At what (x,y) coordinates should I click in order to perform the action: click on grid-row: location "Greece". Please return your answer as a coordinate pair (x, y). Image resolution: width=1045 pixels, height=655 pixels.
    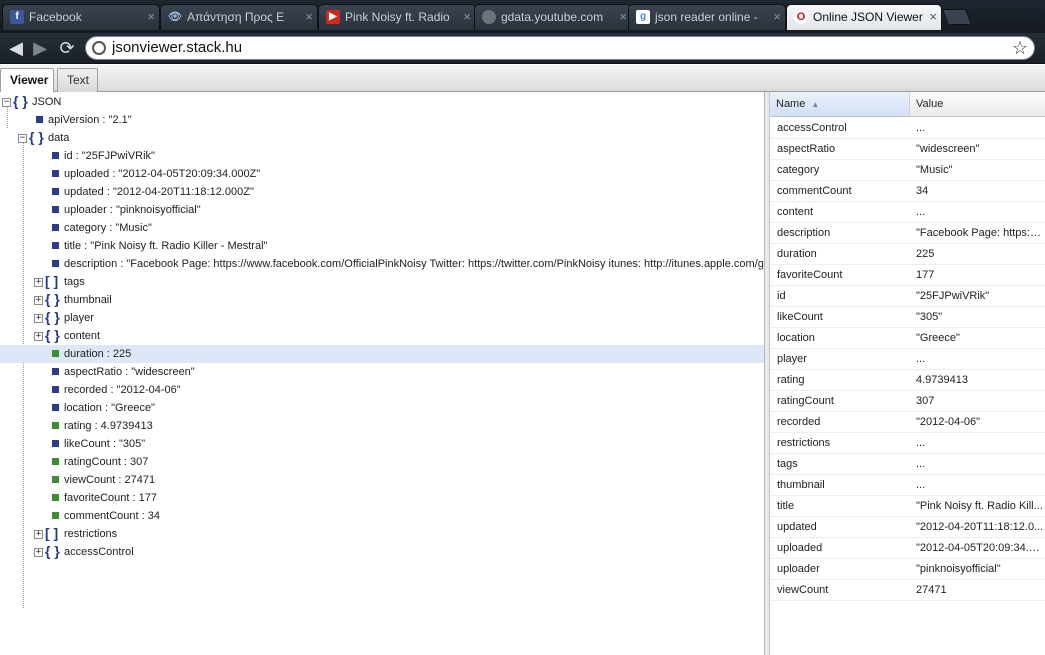
    Looking at the image, I should click on (907, 338).